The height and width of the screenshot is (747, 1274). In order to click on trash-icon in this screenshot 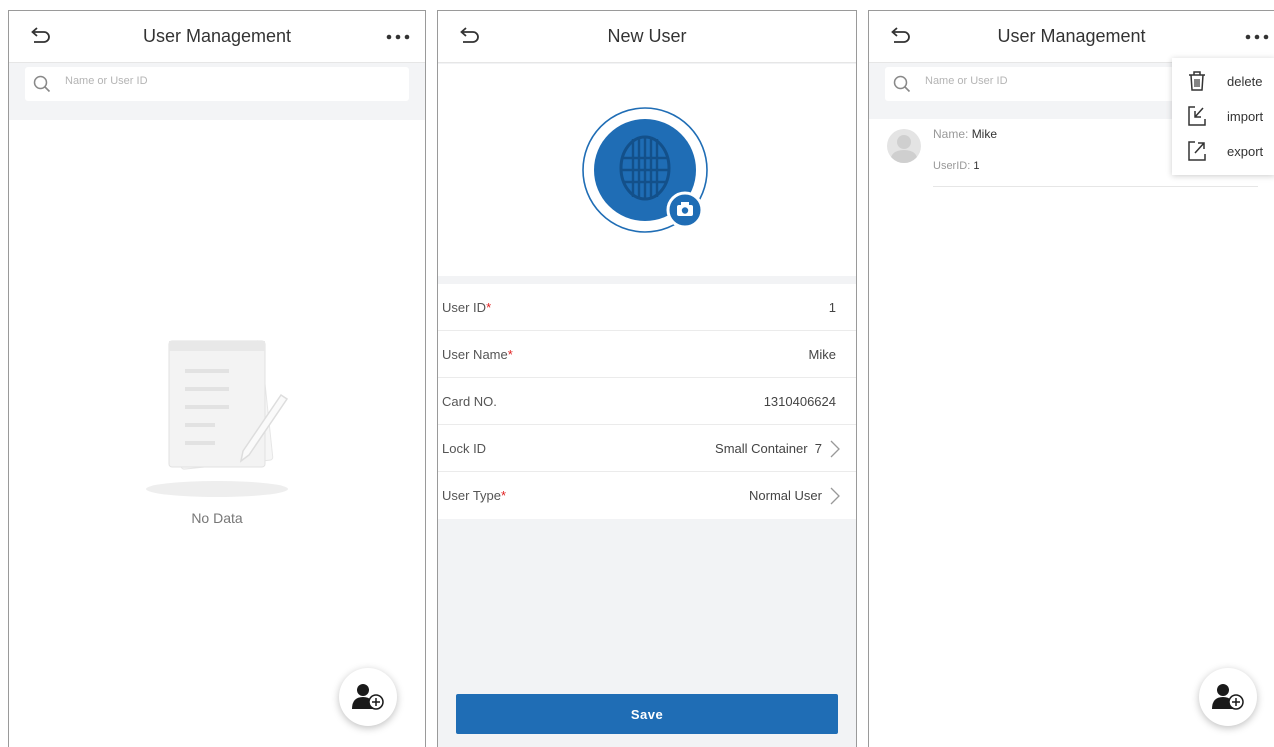, I will do `click(1197, 81)`.